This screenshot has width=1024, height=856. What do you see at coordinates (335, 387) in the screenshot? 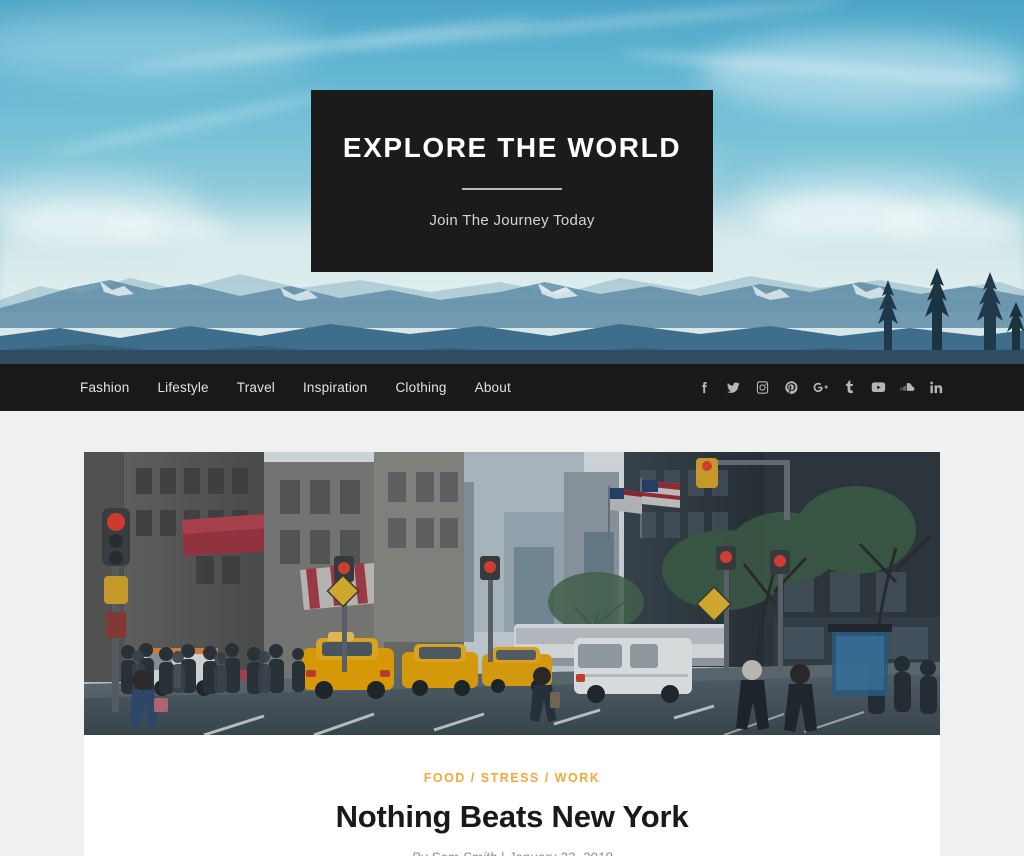
I see `nav-item-inspiration: Inspiration` at bounding box center [335, 387].